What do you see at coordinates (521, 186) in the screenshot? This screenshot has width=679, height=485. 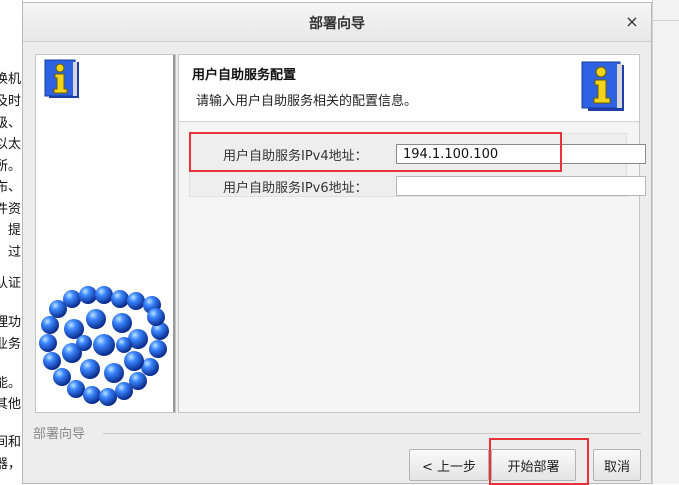 I see `ipv6-address-input` at bounding box center [521, 186].